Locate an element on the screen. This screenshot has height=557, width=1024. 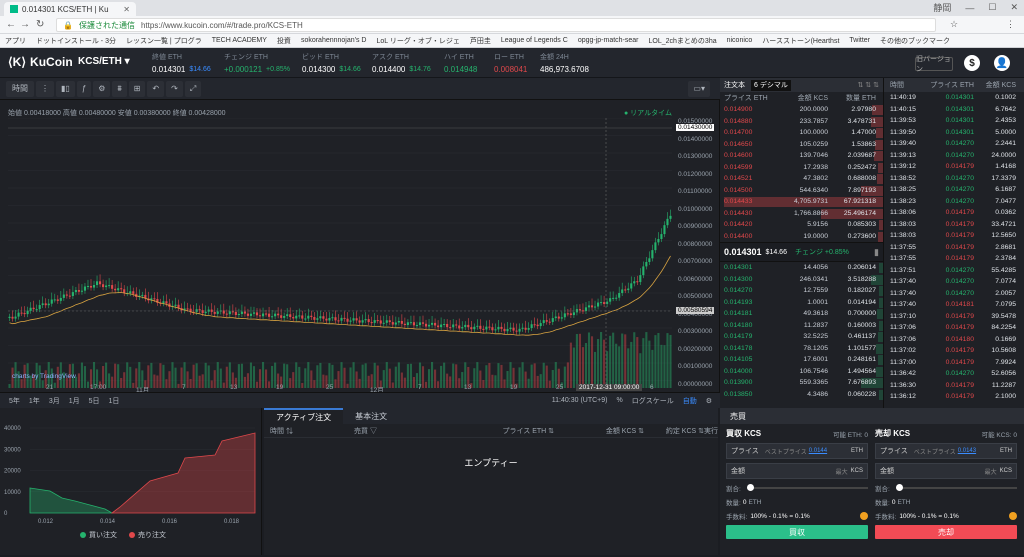
bookmark-item: niconico is located at coordinates (740, 40).